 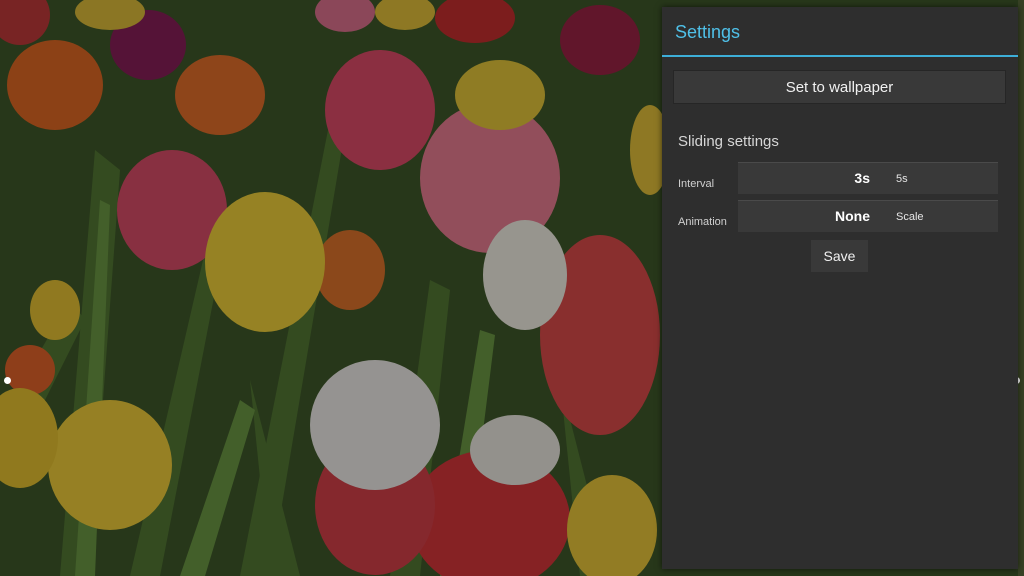 I want to click on animation-label: Animation, so click(x=702, y=222).